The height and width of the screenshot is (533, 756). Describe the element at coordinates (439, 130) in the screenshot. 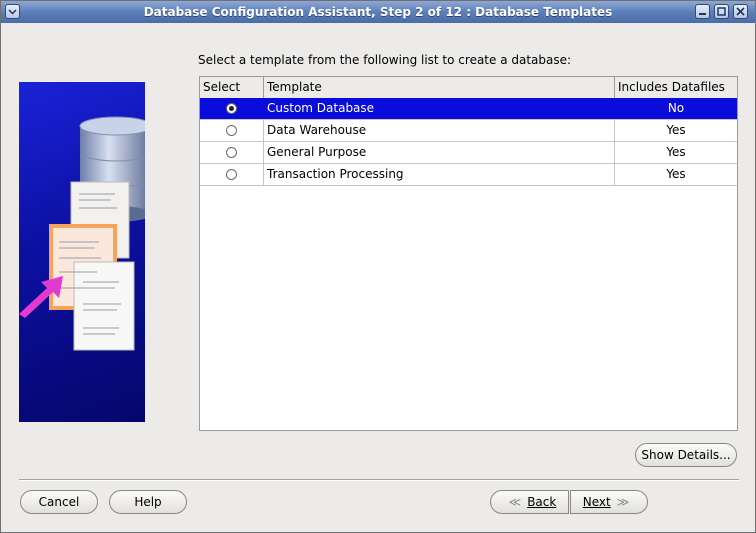

I see `template-name: Data Warehouse` at that location.